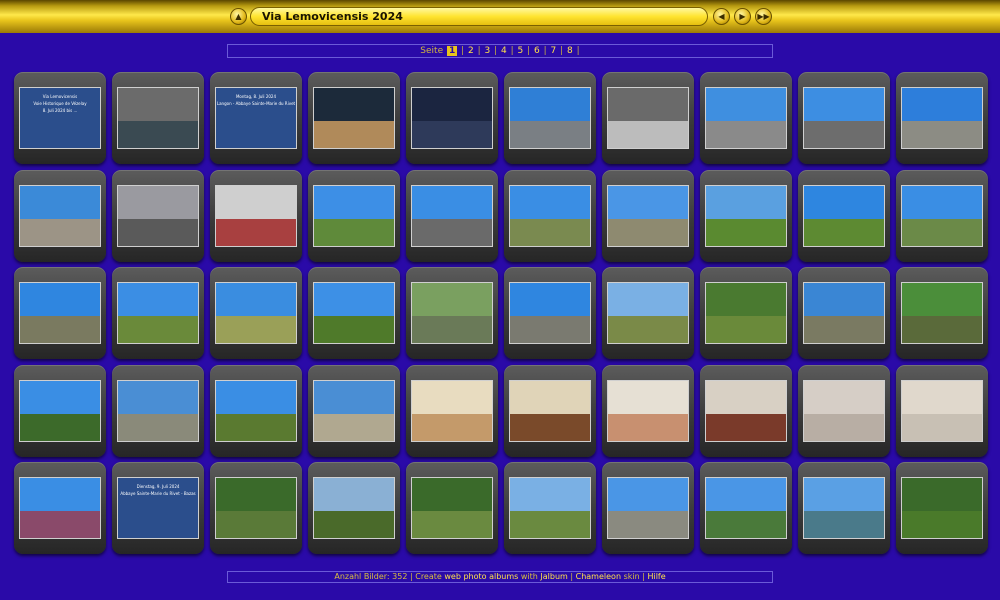  I want to click on page-link: 5, so click(521, 51).